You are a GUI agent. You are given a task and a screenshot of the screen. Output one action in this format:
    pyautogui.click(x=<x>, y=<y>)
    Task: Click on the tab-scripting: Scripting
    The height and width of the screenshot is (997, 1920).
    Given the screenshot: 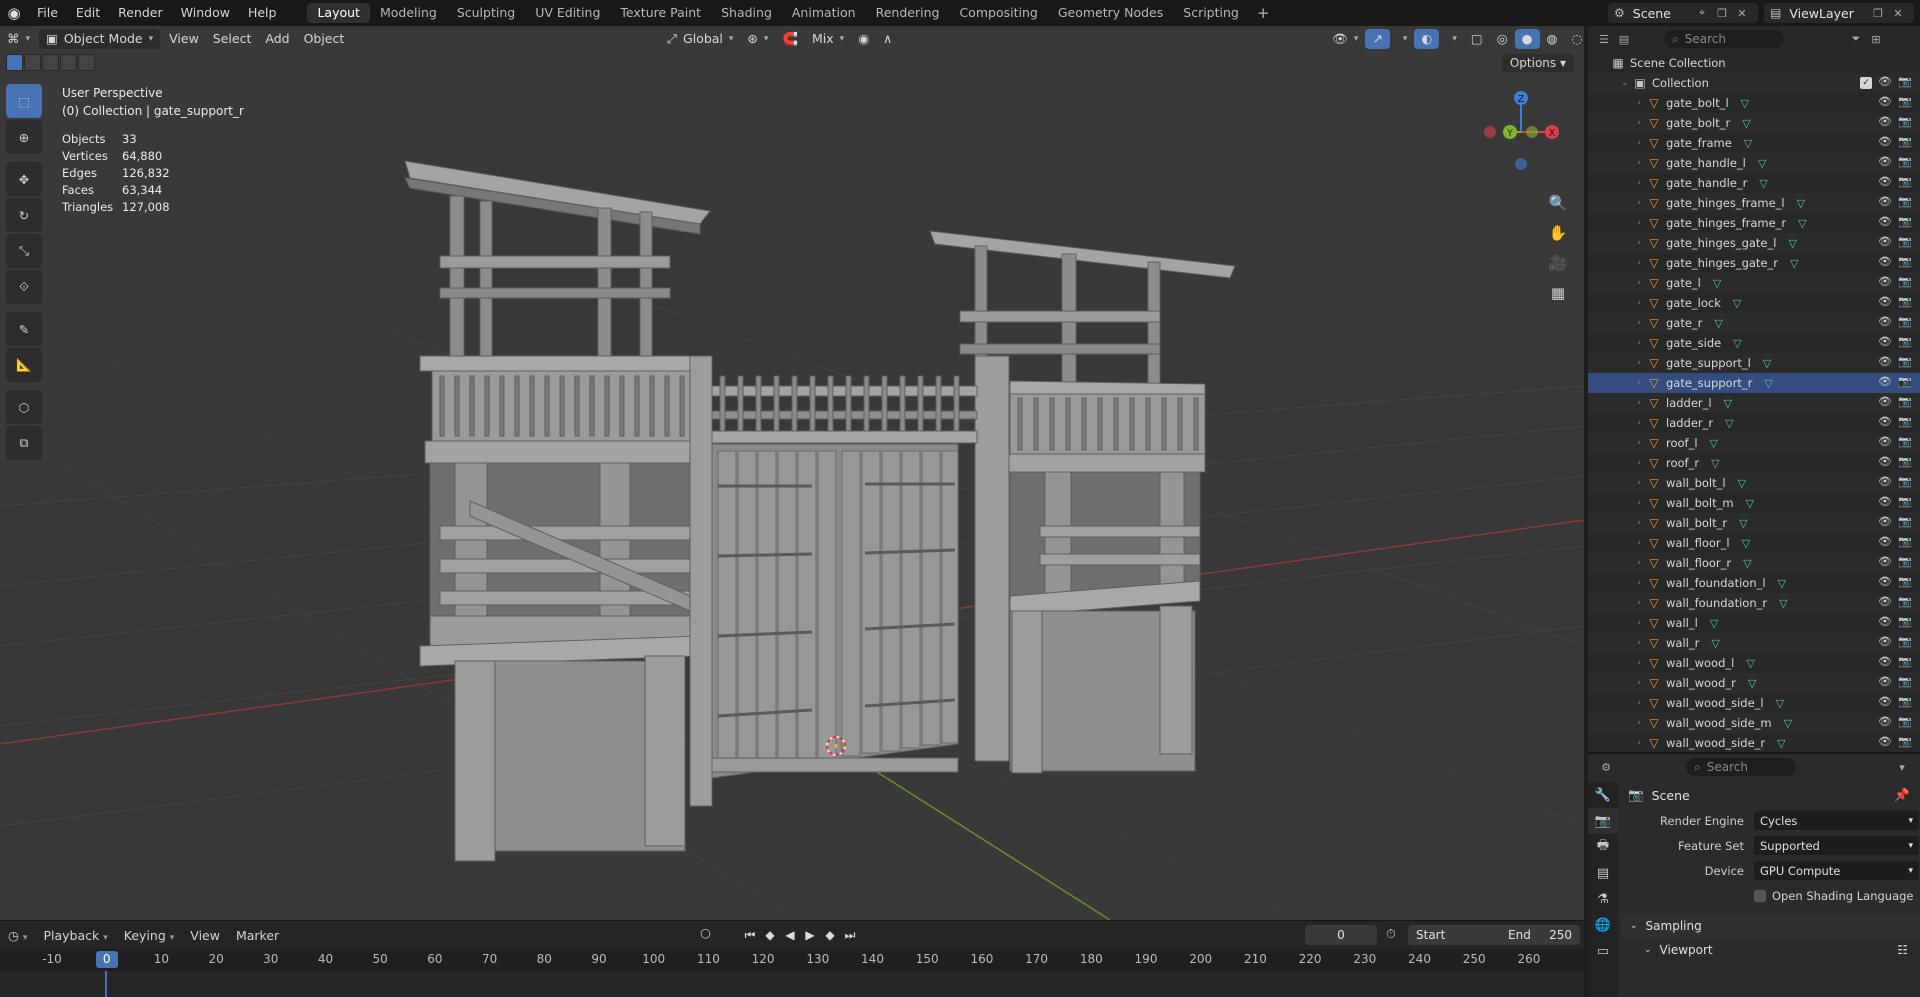 What is the action you would take?
    pyautogui.click(x=1211, y=13)
    